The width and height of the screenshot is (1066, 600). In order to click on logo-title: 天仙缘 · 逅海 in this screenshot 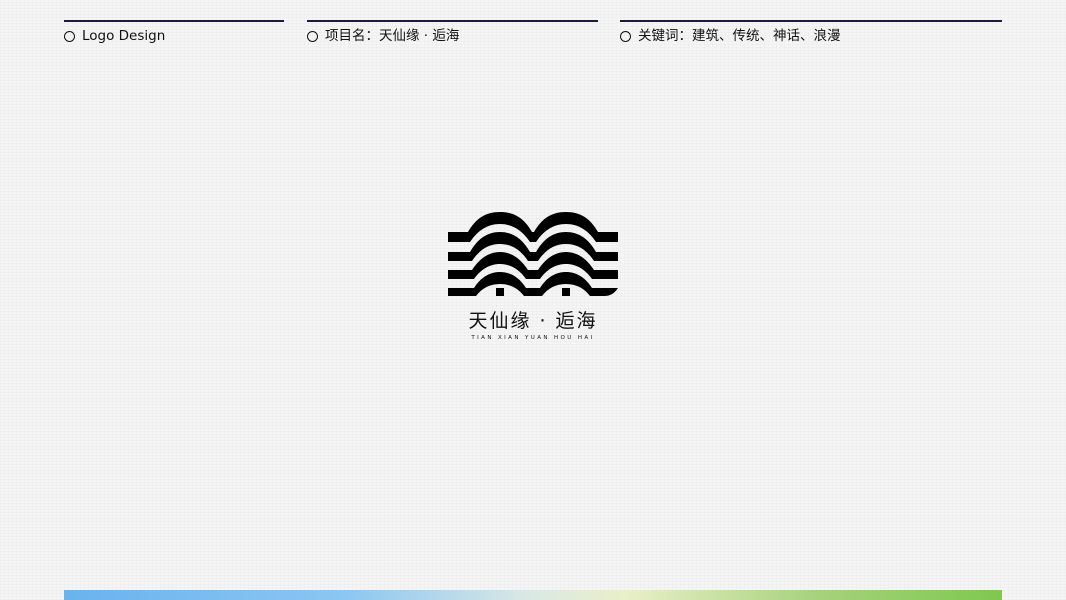, I will do `click(533, 321)`.